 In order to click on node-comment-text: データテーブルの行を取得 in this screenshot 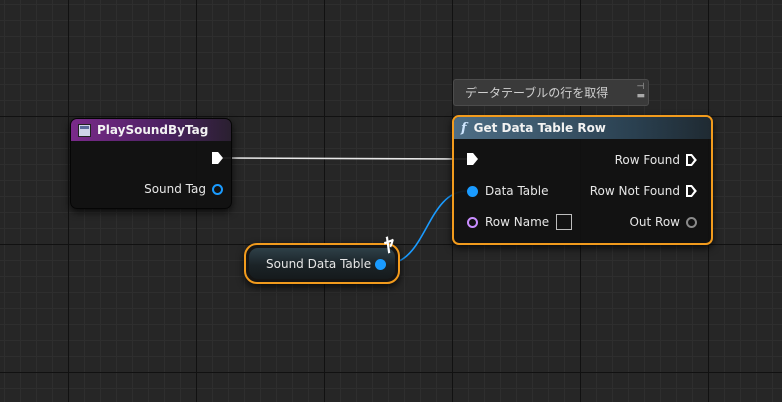, I will do `click(537, 93)`.